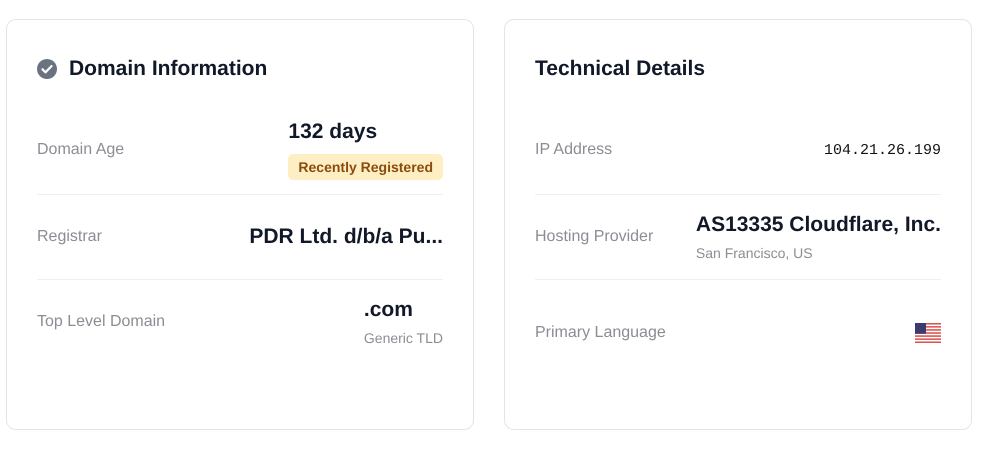  What do you see at coordinates (600, 333) in the screenshot?
I see `field-label: Primary Language` at bounding box center [600, 333].